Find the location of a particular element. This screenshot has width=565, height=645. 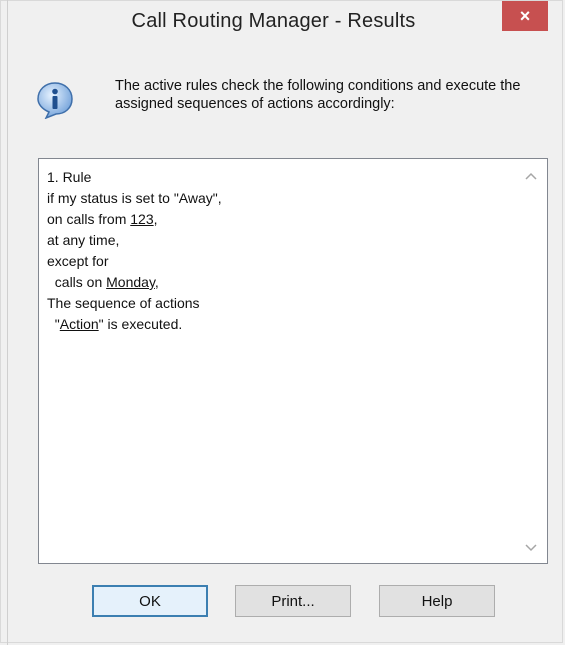

rule-line: calls on Monday, is located at coordinates (282, 282).